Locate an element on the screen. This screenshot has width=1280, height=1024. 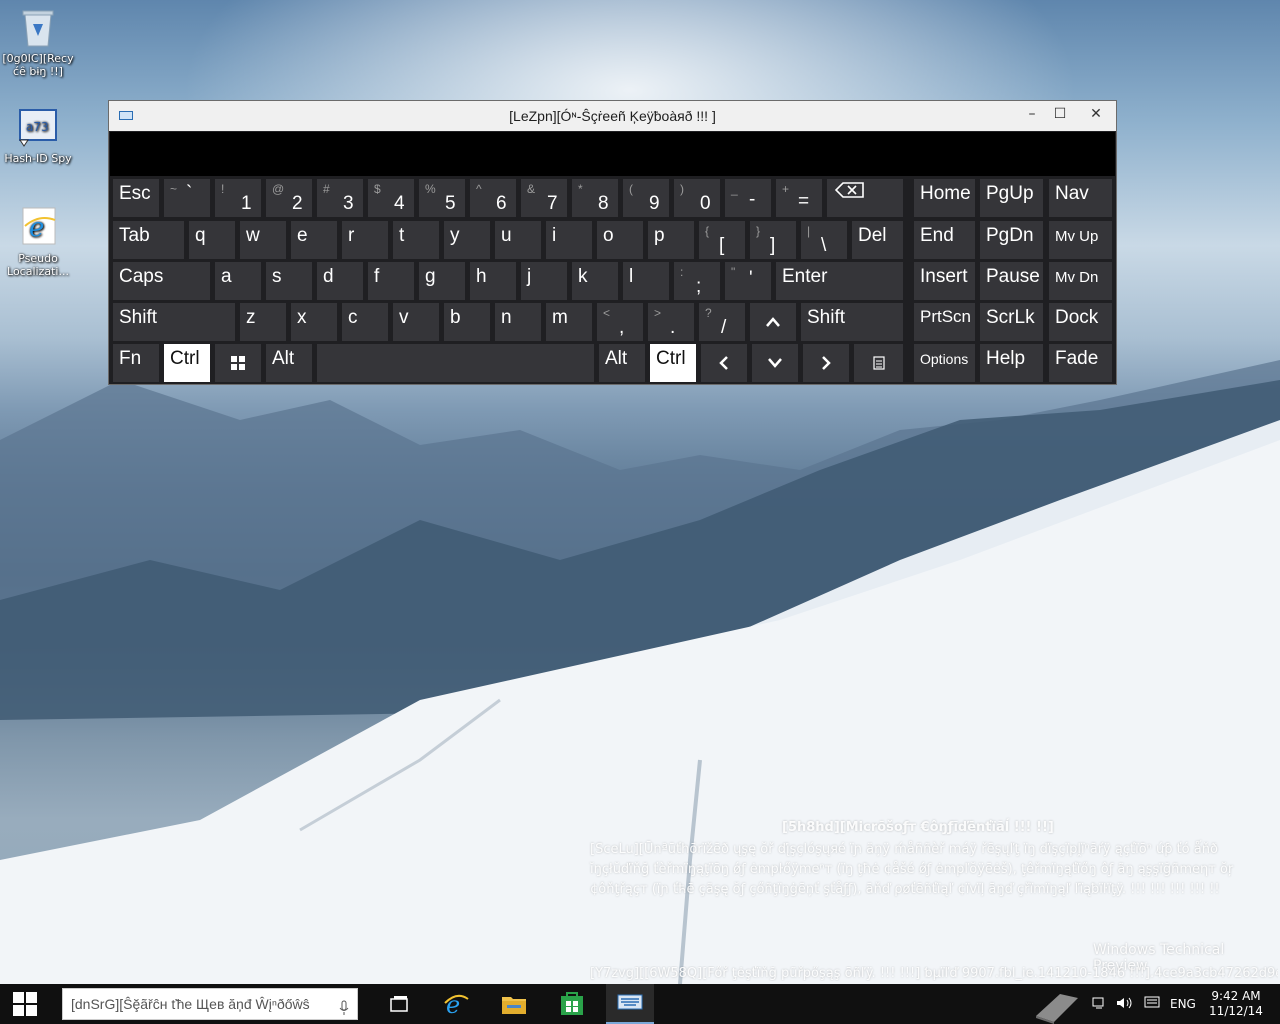
key-pgdn: PgDn is located at coordinates (1011, 240).